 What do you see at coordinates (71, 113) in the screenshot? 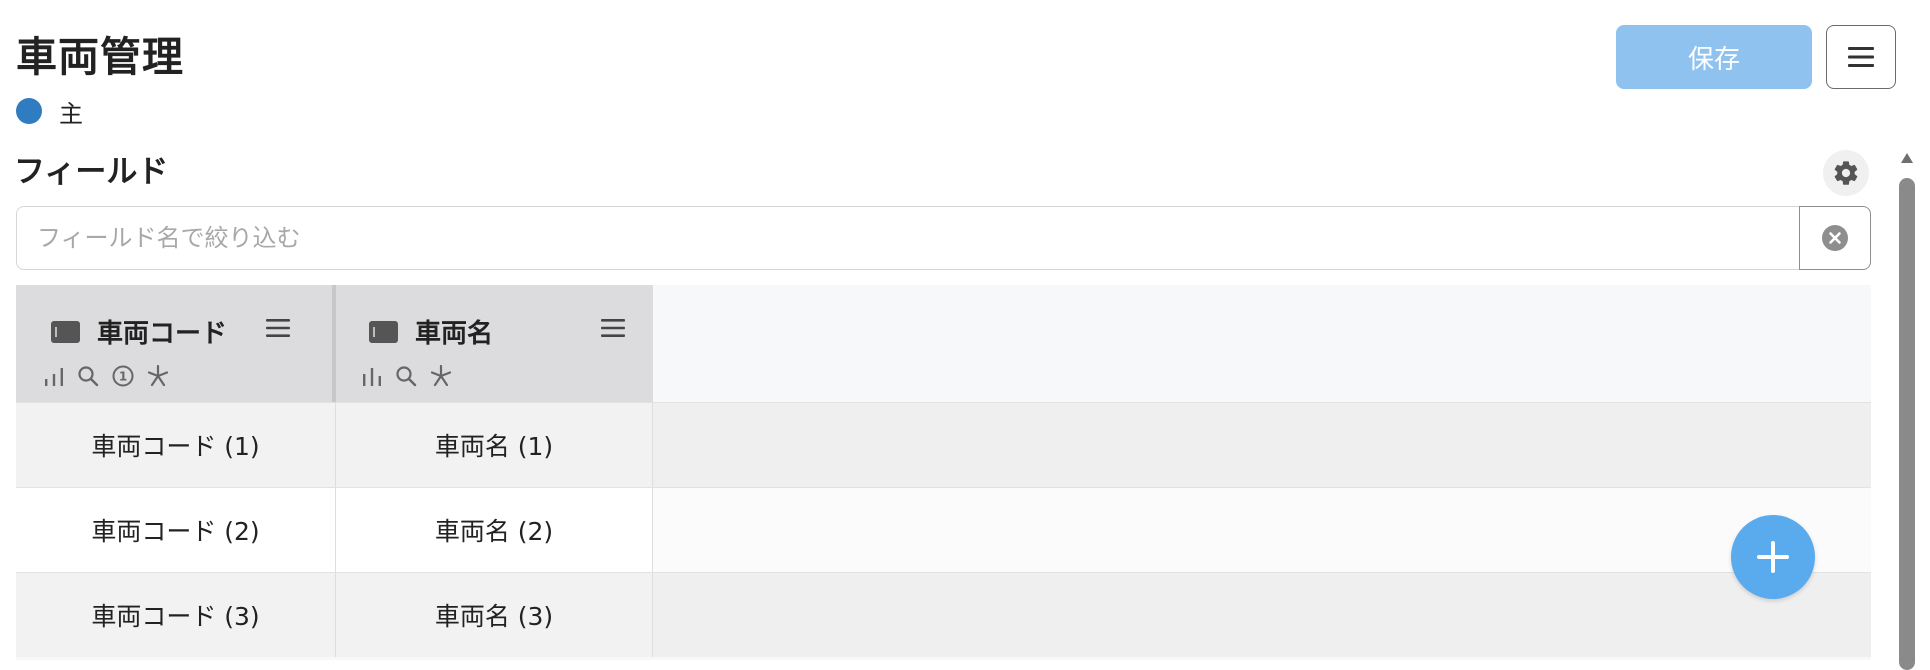
I see `status-label: 主` at bounding box center [71, 113].